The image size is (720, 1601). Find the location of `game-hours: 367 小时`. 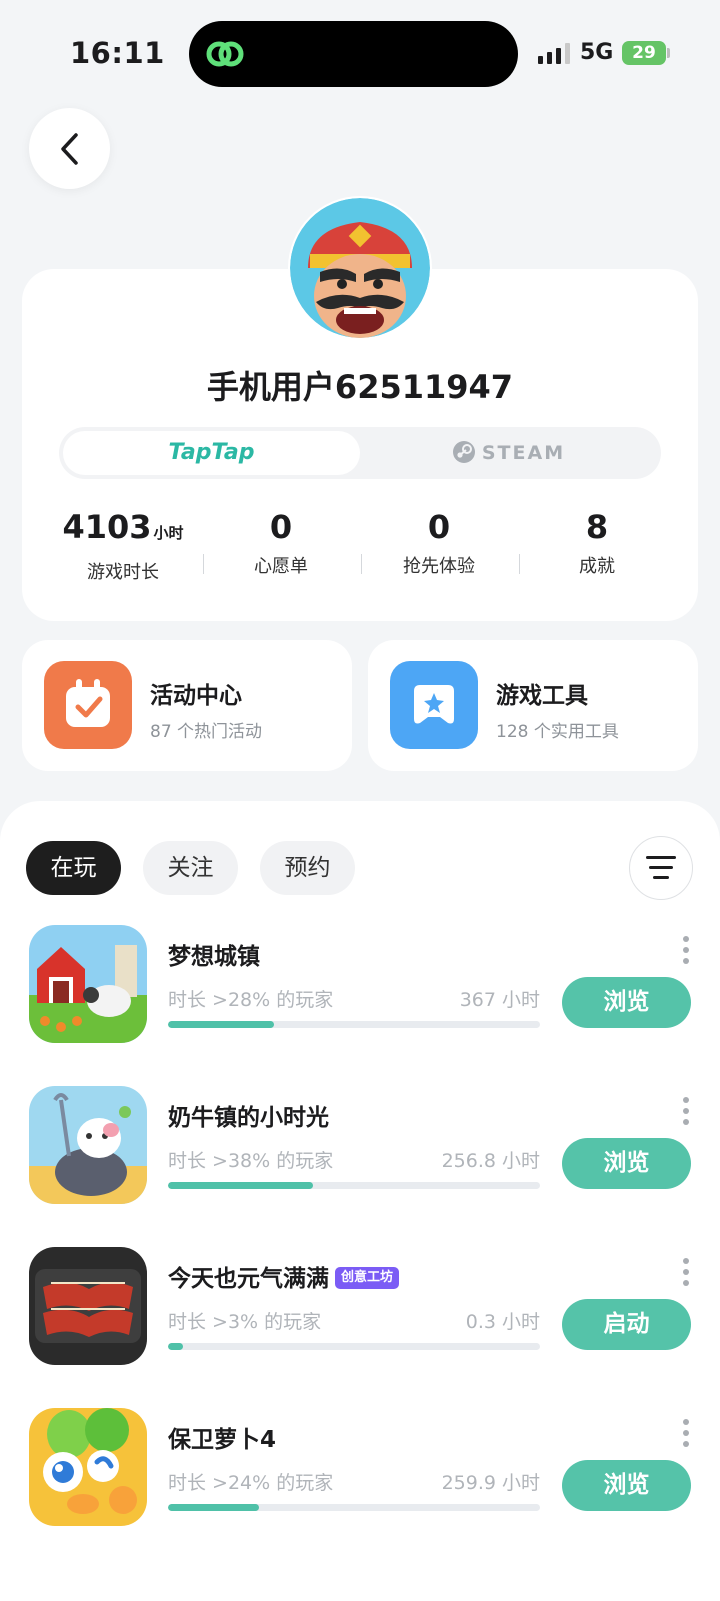

game-hours: 367 小时 is located at coordinates (499, 1000).